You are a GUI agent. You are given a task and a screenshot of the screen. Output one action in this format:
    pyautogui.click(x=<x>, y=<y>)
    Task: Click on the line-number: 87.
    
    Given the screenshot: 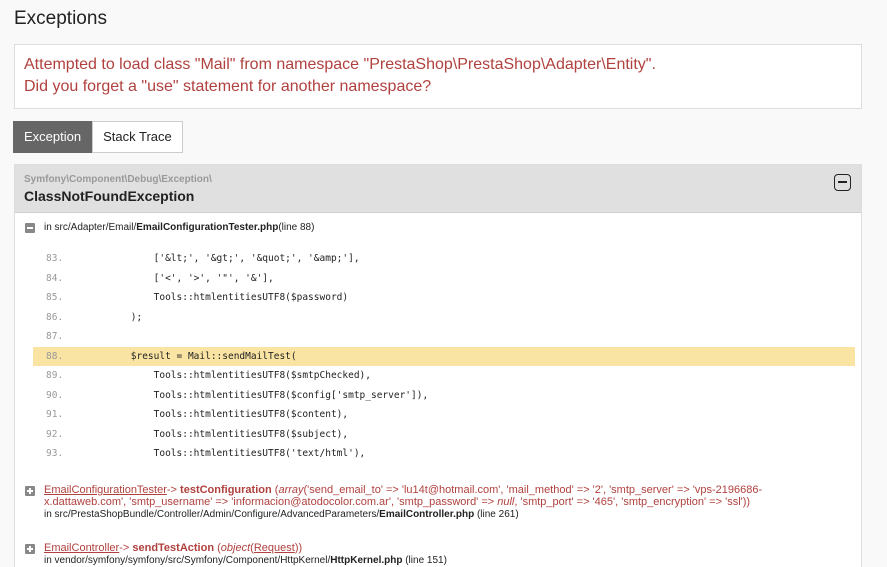 What is the action you would take?
    pyautogui.click(x=55, y=336)
    